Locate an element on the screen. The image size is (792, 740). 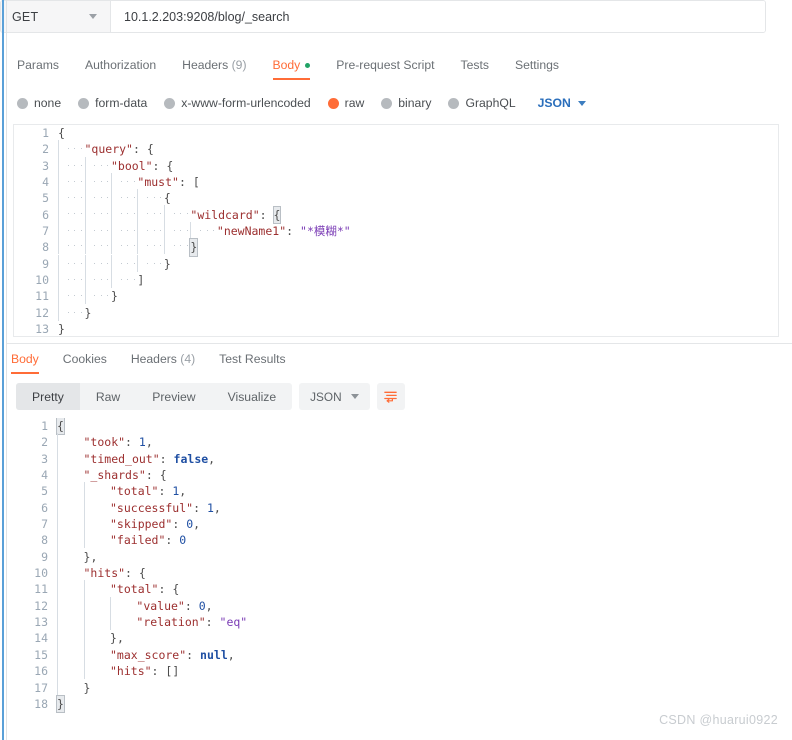
line-number: 17 is located at coordinates (41, 687).